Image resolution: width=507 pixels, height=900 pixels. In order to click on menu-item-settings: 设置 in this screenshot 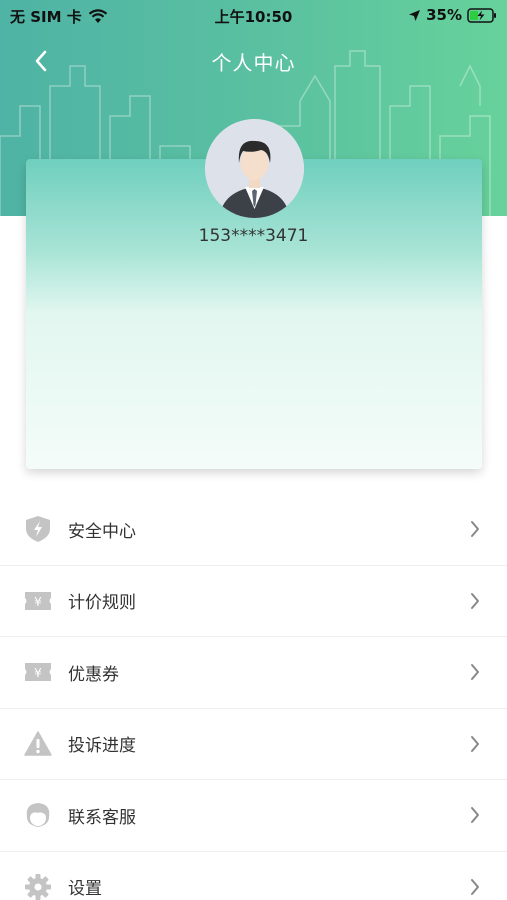, I will do `click(253, 876)`.